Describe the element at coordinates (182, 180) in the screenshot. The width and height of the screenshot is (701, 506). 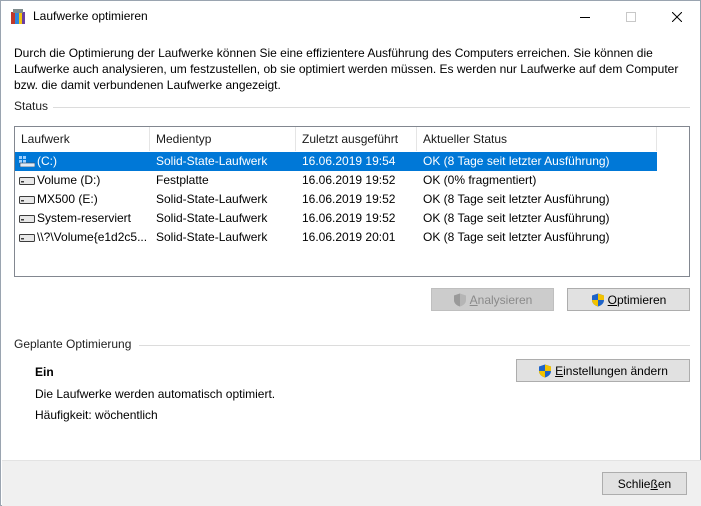
I see `media-type: Festplatte` at that location.